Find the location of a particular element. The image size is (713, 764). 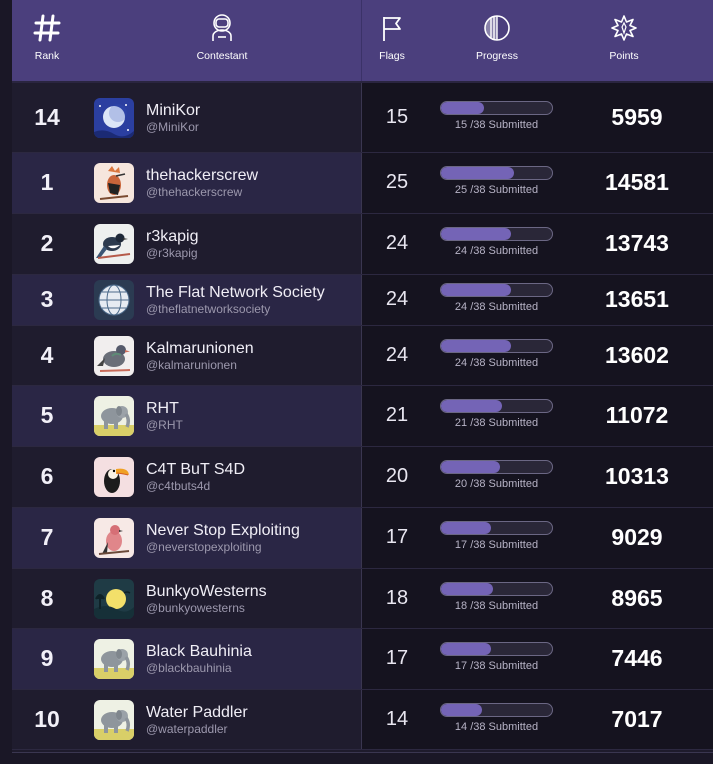

magpie-bird-avatar is located at coordinates (114, 244).